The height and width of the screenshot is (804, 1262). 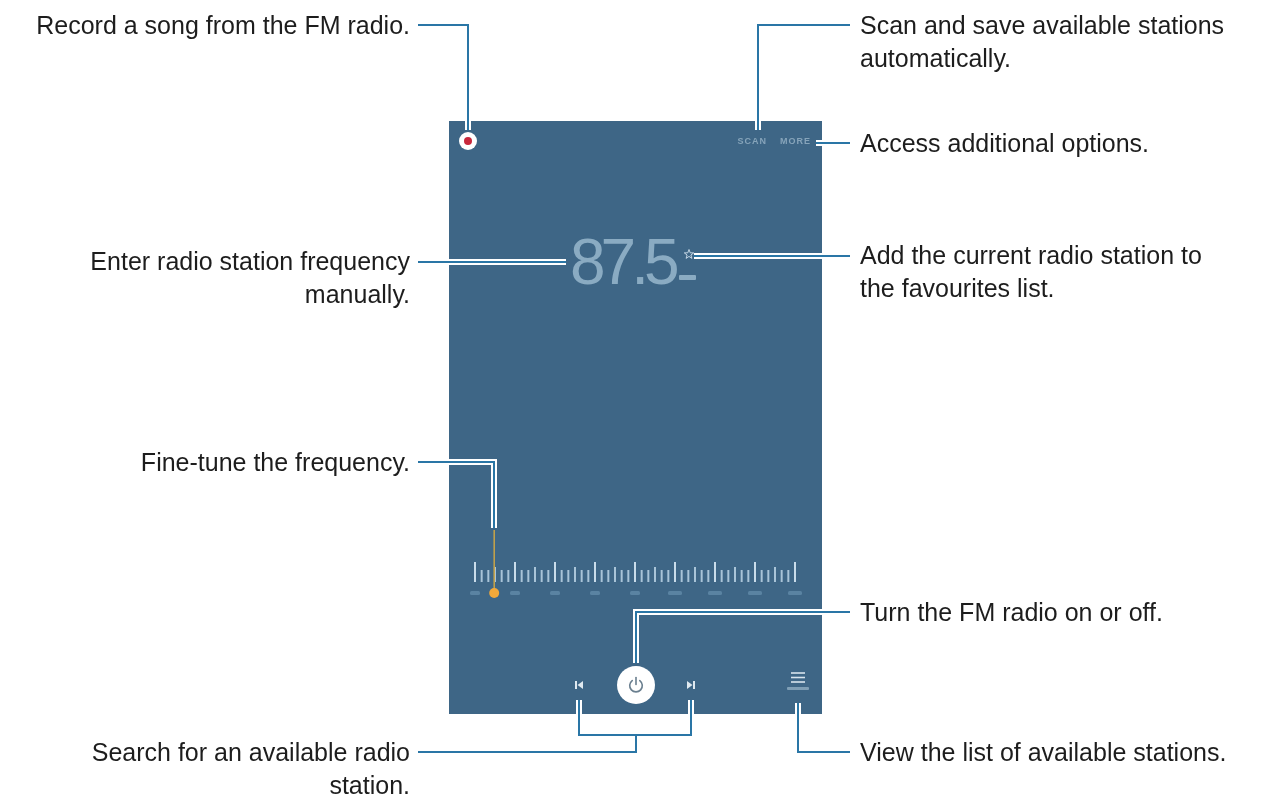 What do you see at coordinates (1011, 612) in the screenshot?
I see `callout-text: Turn the FM radio on or off.` at bounding box center [1011, 612].